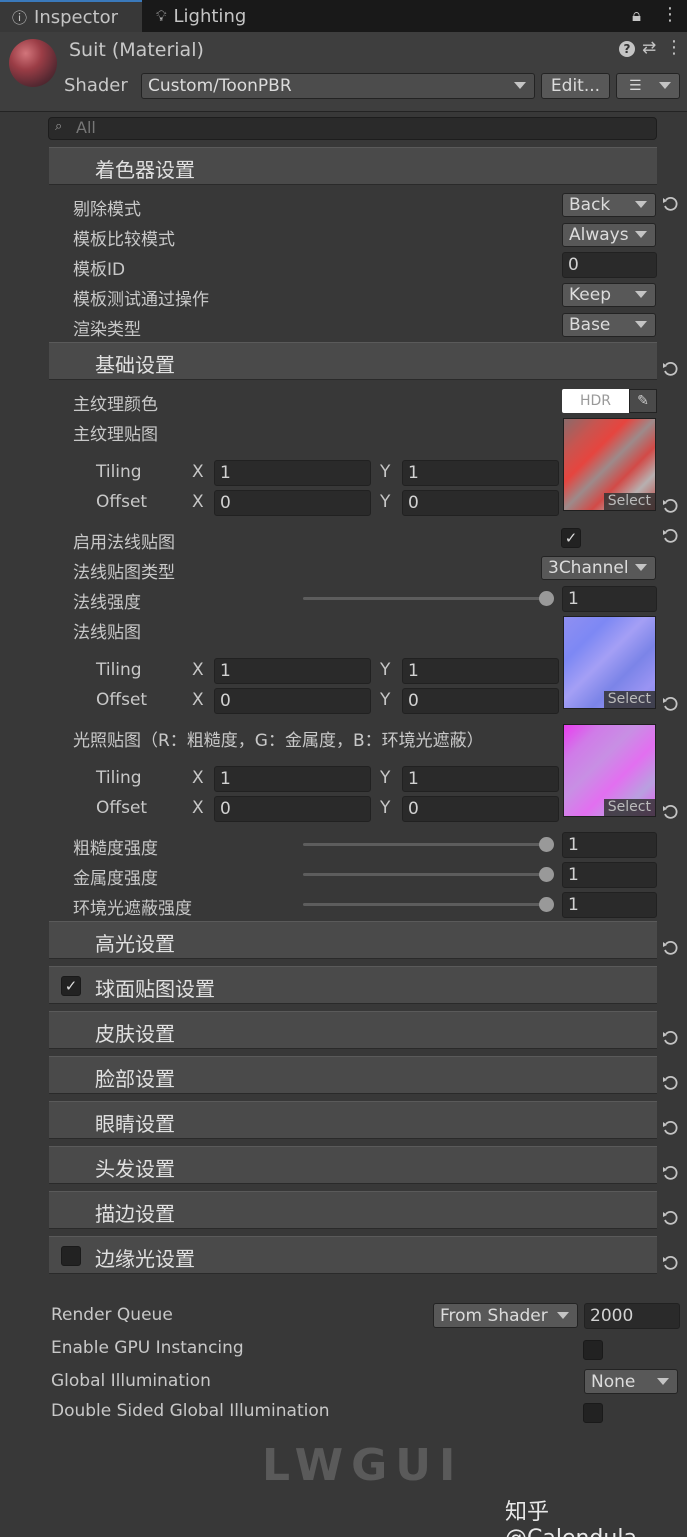  What do you see at coordinates (220, 16) in the screenshot?
I see `tab-lighting: 💡︎ Lighting` at bounding box center [220, 16].